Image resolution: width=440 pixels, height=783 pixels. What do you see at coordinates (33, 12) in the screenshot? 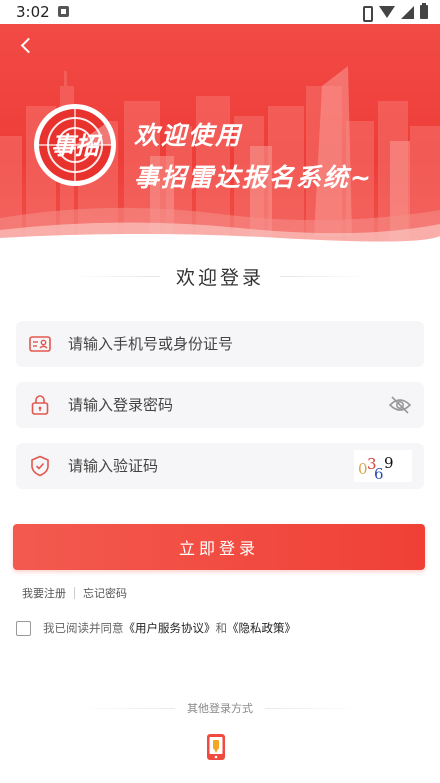
I see `status-time: 3:02` at bounding box center [33, 12].